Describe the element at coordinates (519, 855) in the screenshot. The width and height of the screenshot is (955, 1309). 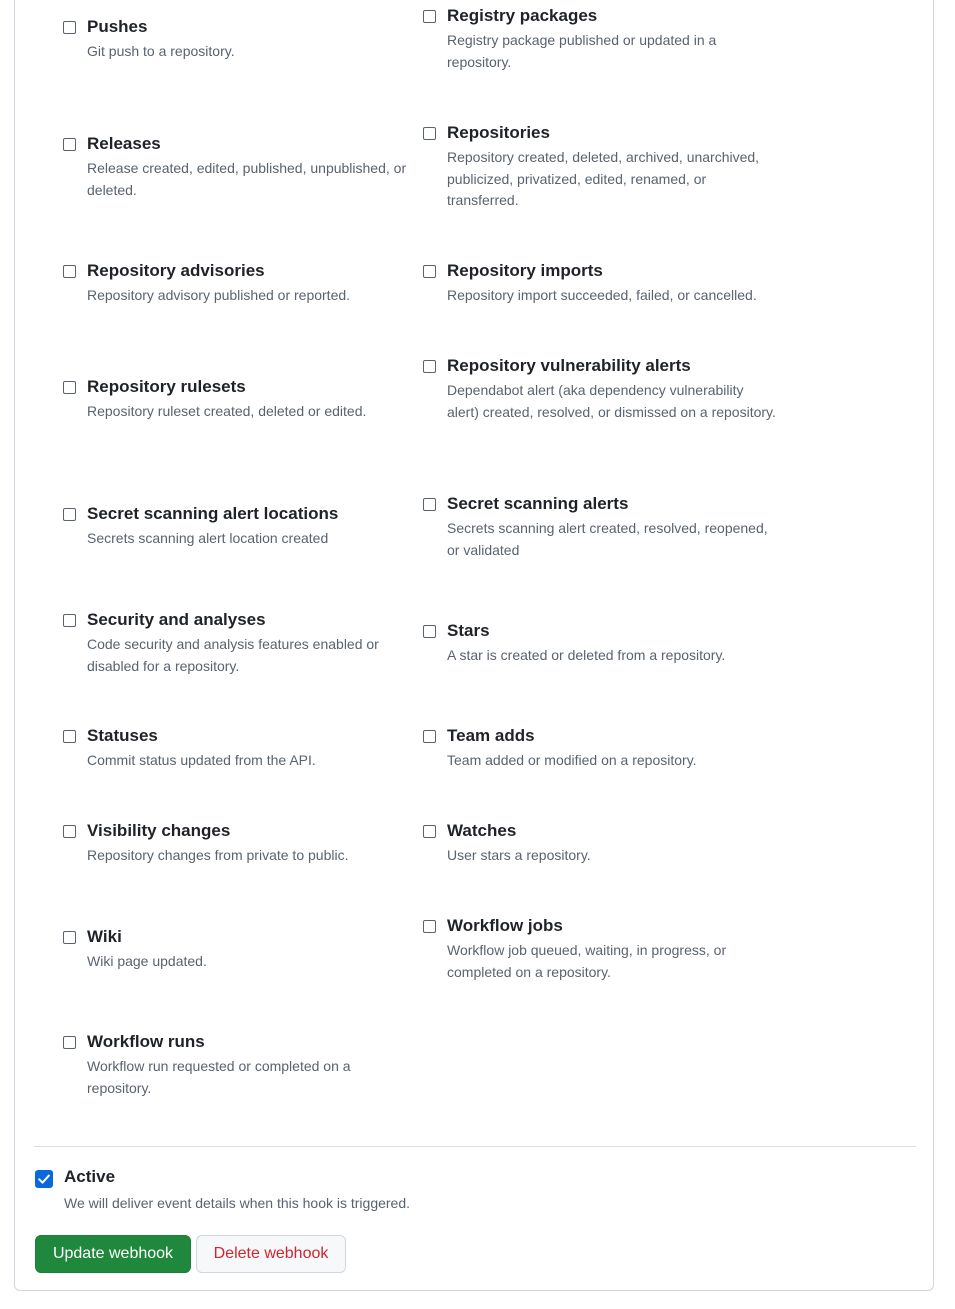
I see `event-description: User stars a repository.` at that location.